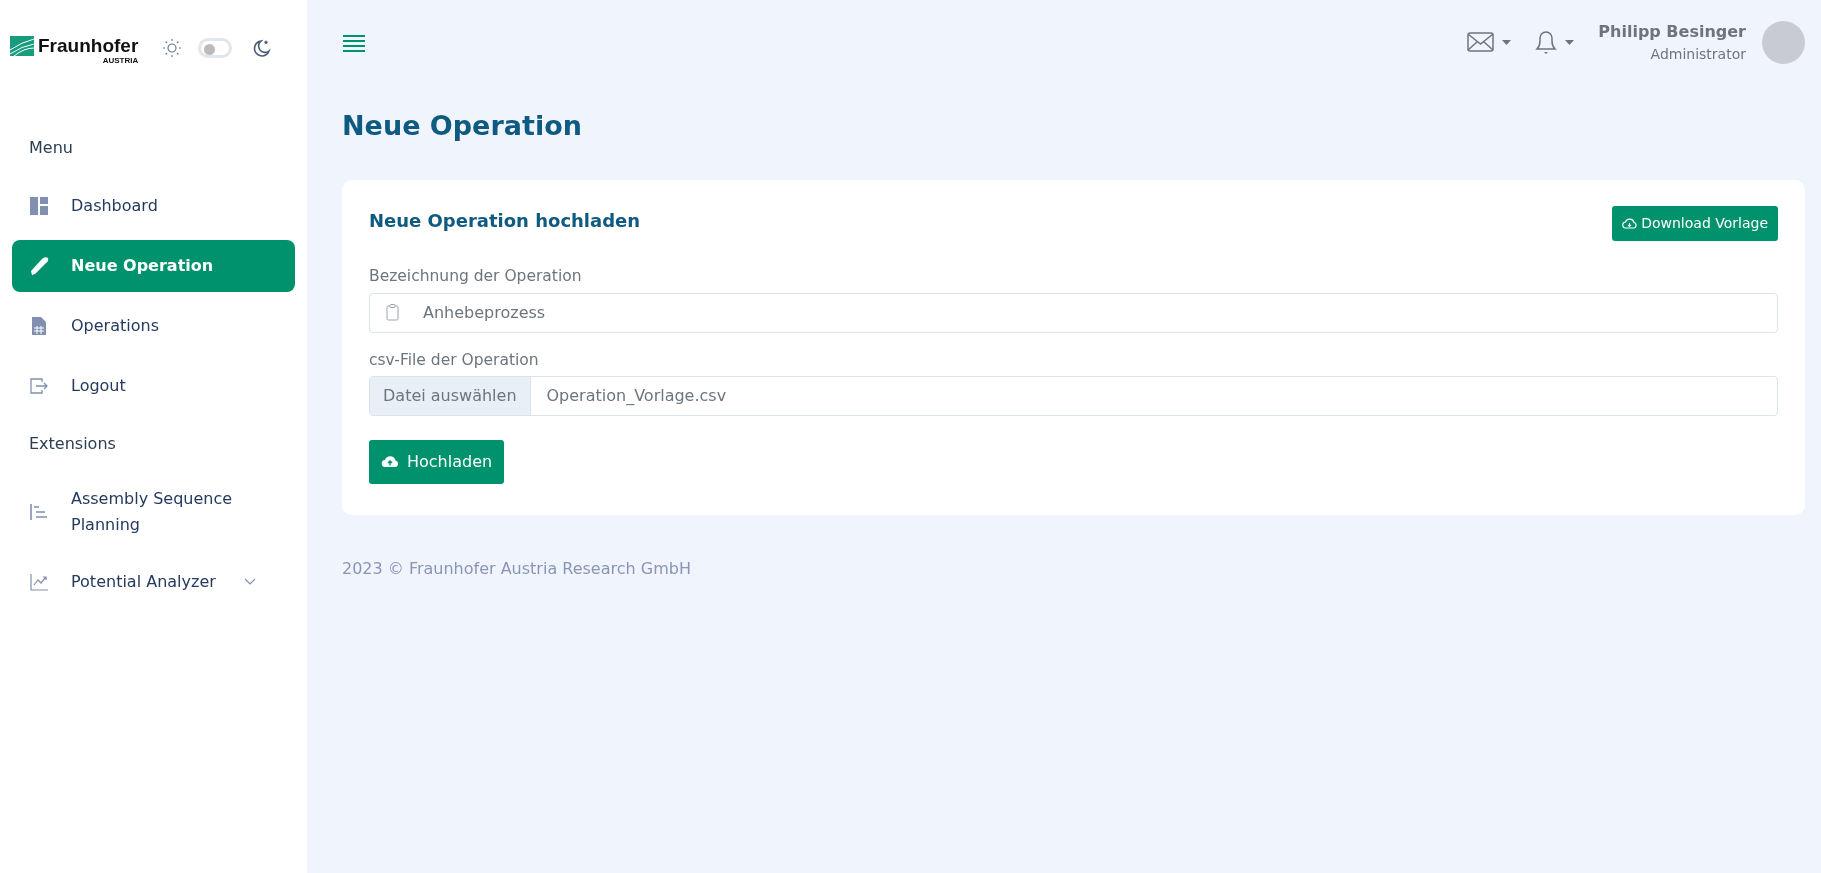 This screenshot has width=1821, height=873. I want to click on chevron-down-icon, so click(249, 582).